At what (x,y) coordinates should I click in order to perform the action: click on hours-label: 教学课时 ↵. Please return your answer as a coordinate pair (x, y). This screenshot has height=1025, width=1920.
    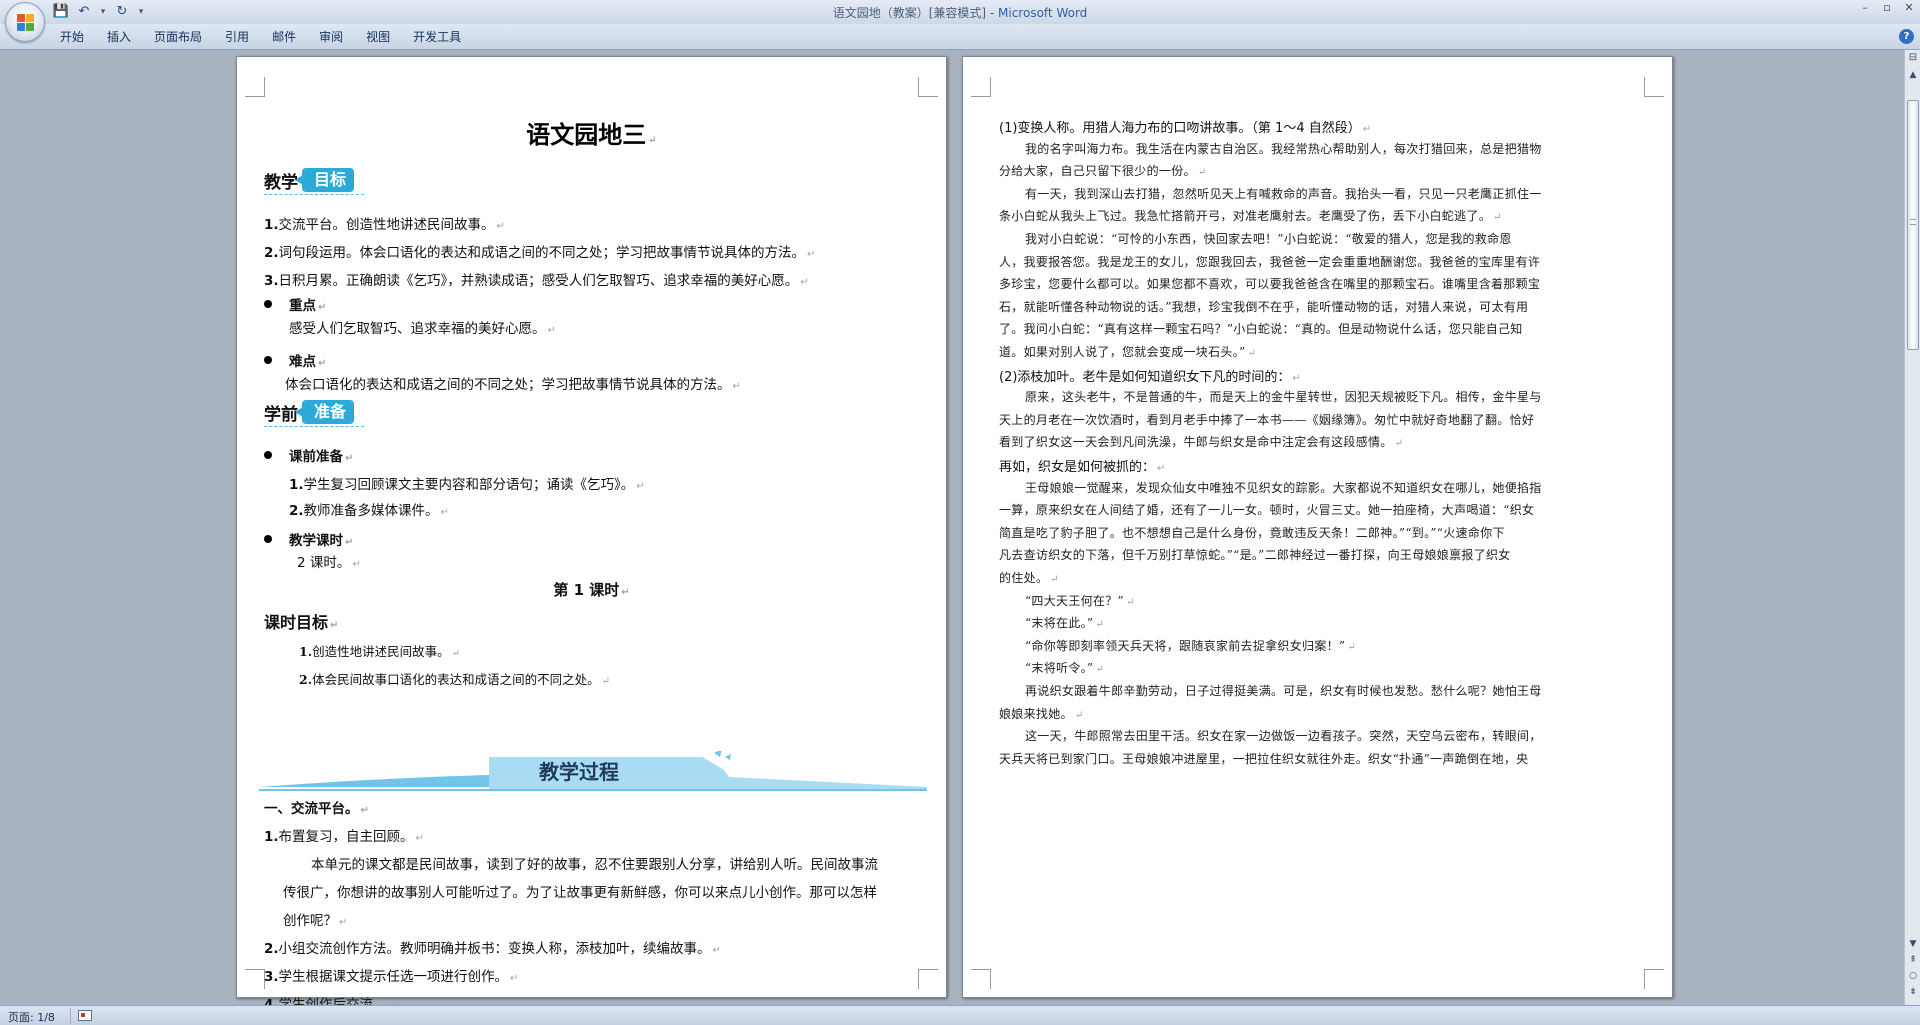
    Looking at the image, I should click on (321, 541).